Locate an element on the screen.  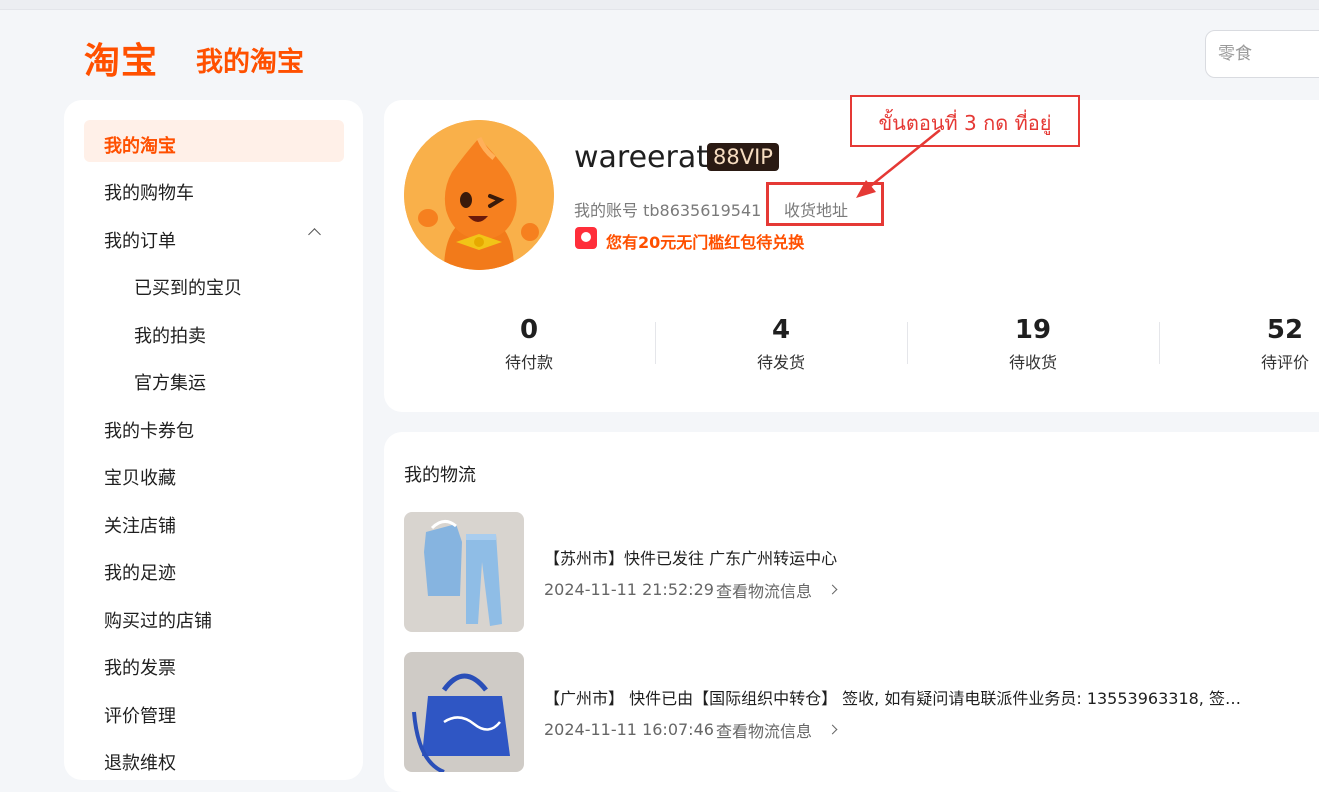
search-box is located at coordinates (1262, 54).